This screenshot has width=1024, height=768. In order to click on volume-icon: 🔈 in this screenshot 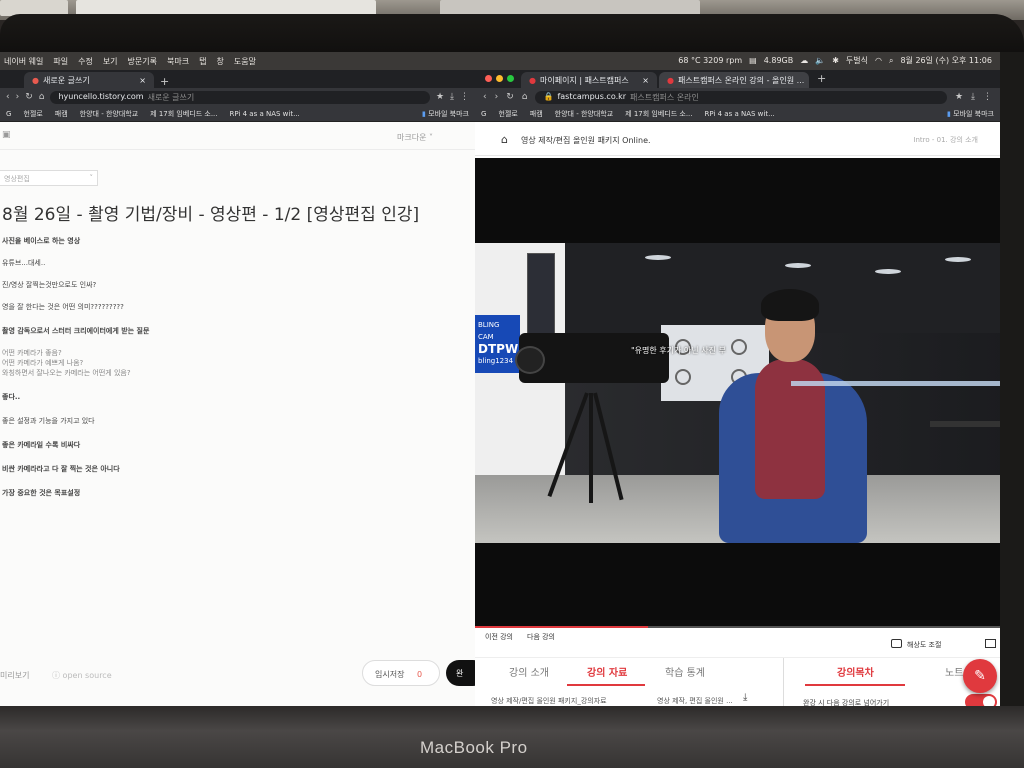, I will do `click(820, 60)`.